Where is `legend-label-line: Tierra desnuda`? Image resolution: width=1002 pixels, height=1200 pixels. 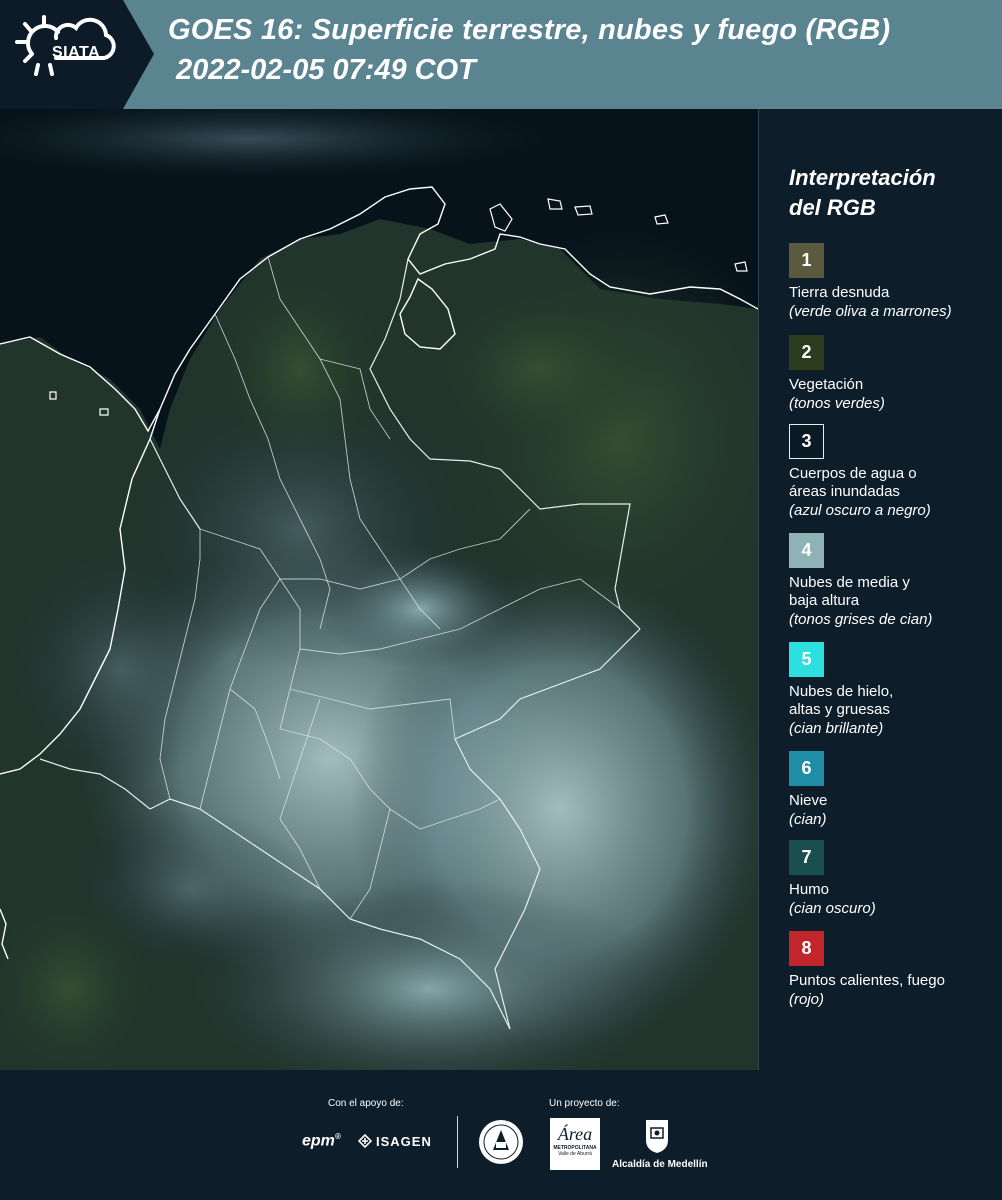 legend-label-line: Tierra desnuda is located at coordinates (839, 292).